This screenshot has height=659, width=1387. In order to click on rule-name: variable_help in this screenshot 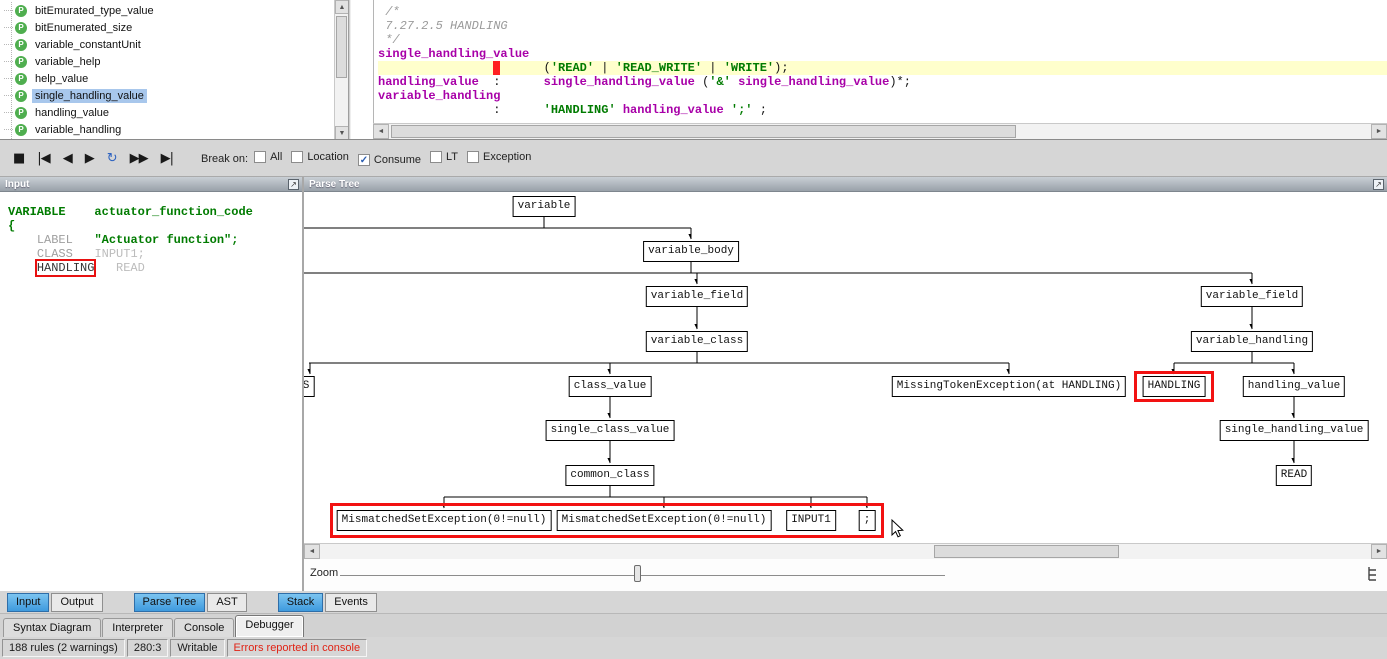, I will do `click(68, 61)`.